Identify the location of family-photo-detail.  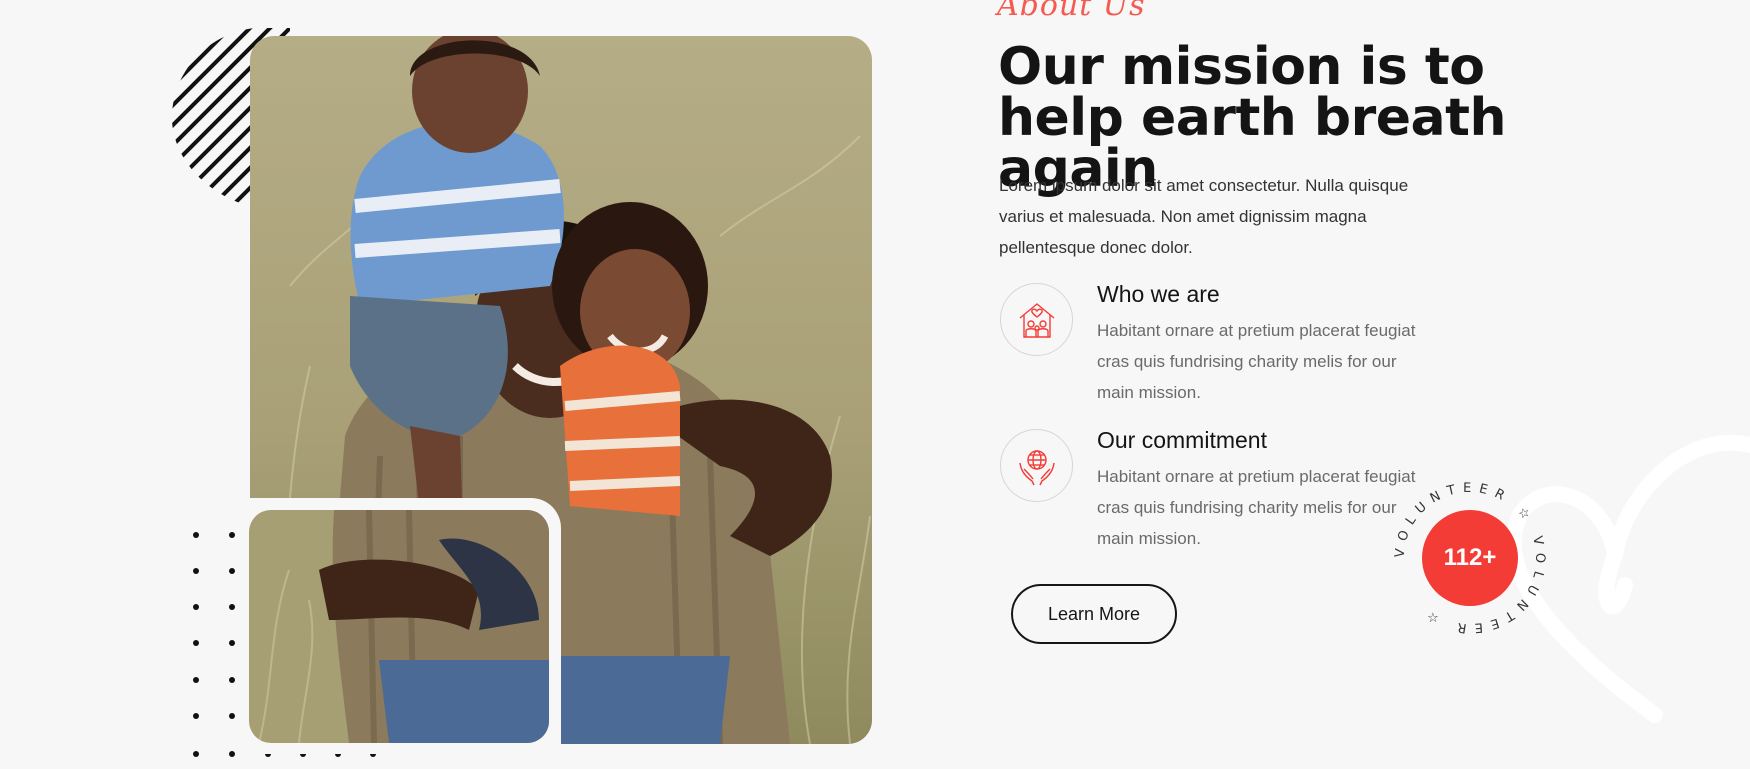
(399, 626).